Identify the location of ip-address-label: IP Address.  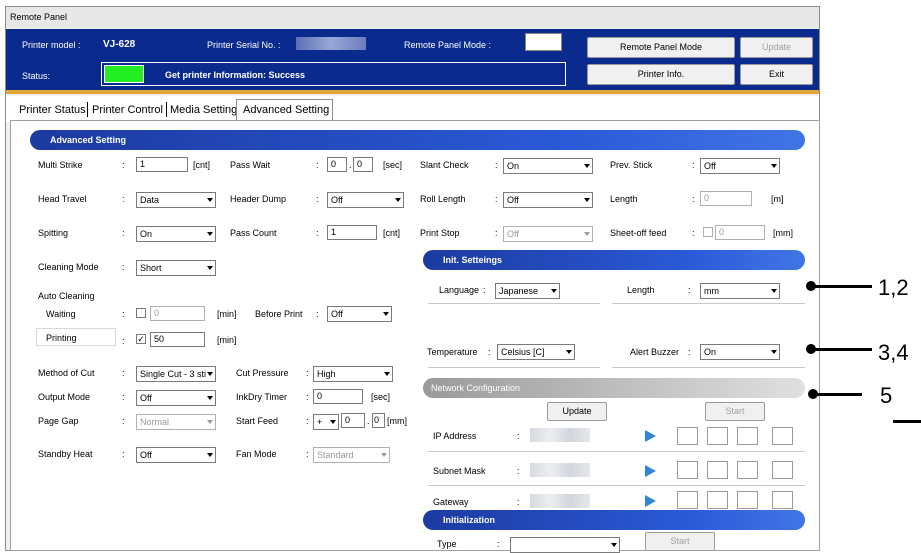
(455, 436).